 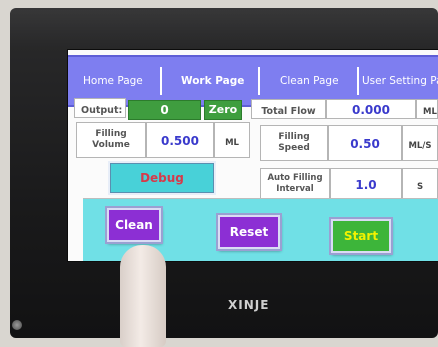 I want to click on zero-button: Zero, so click(x=223, y=110).